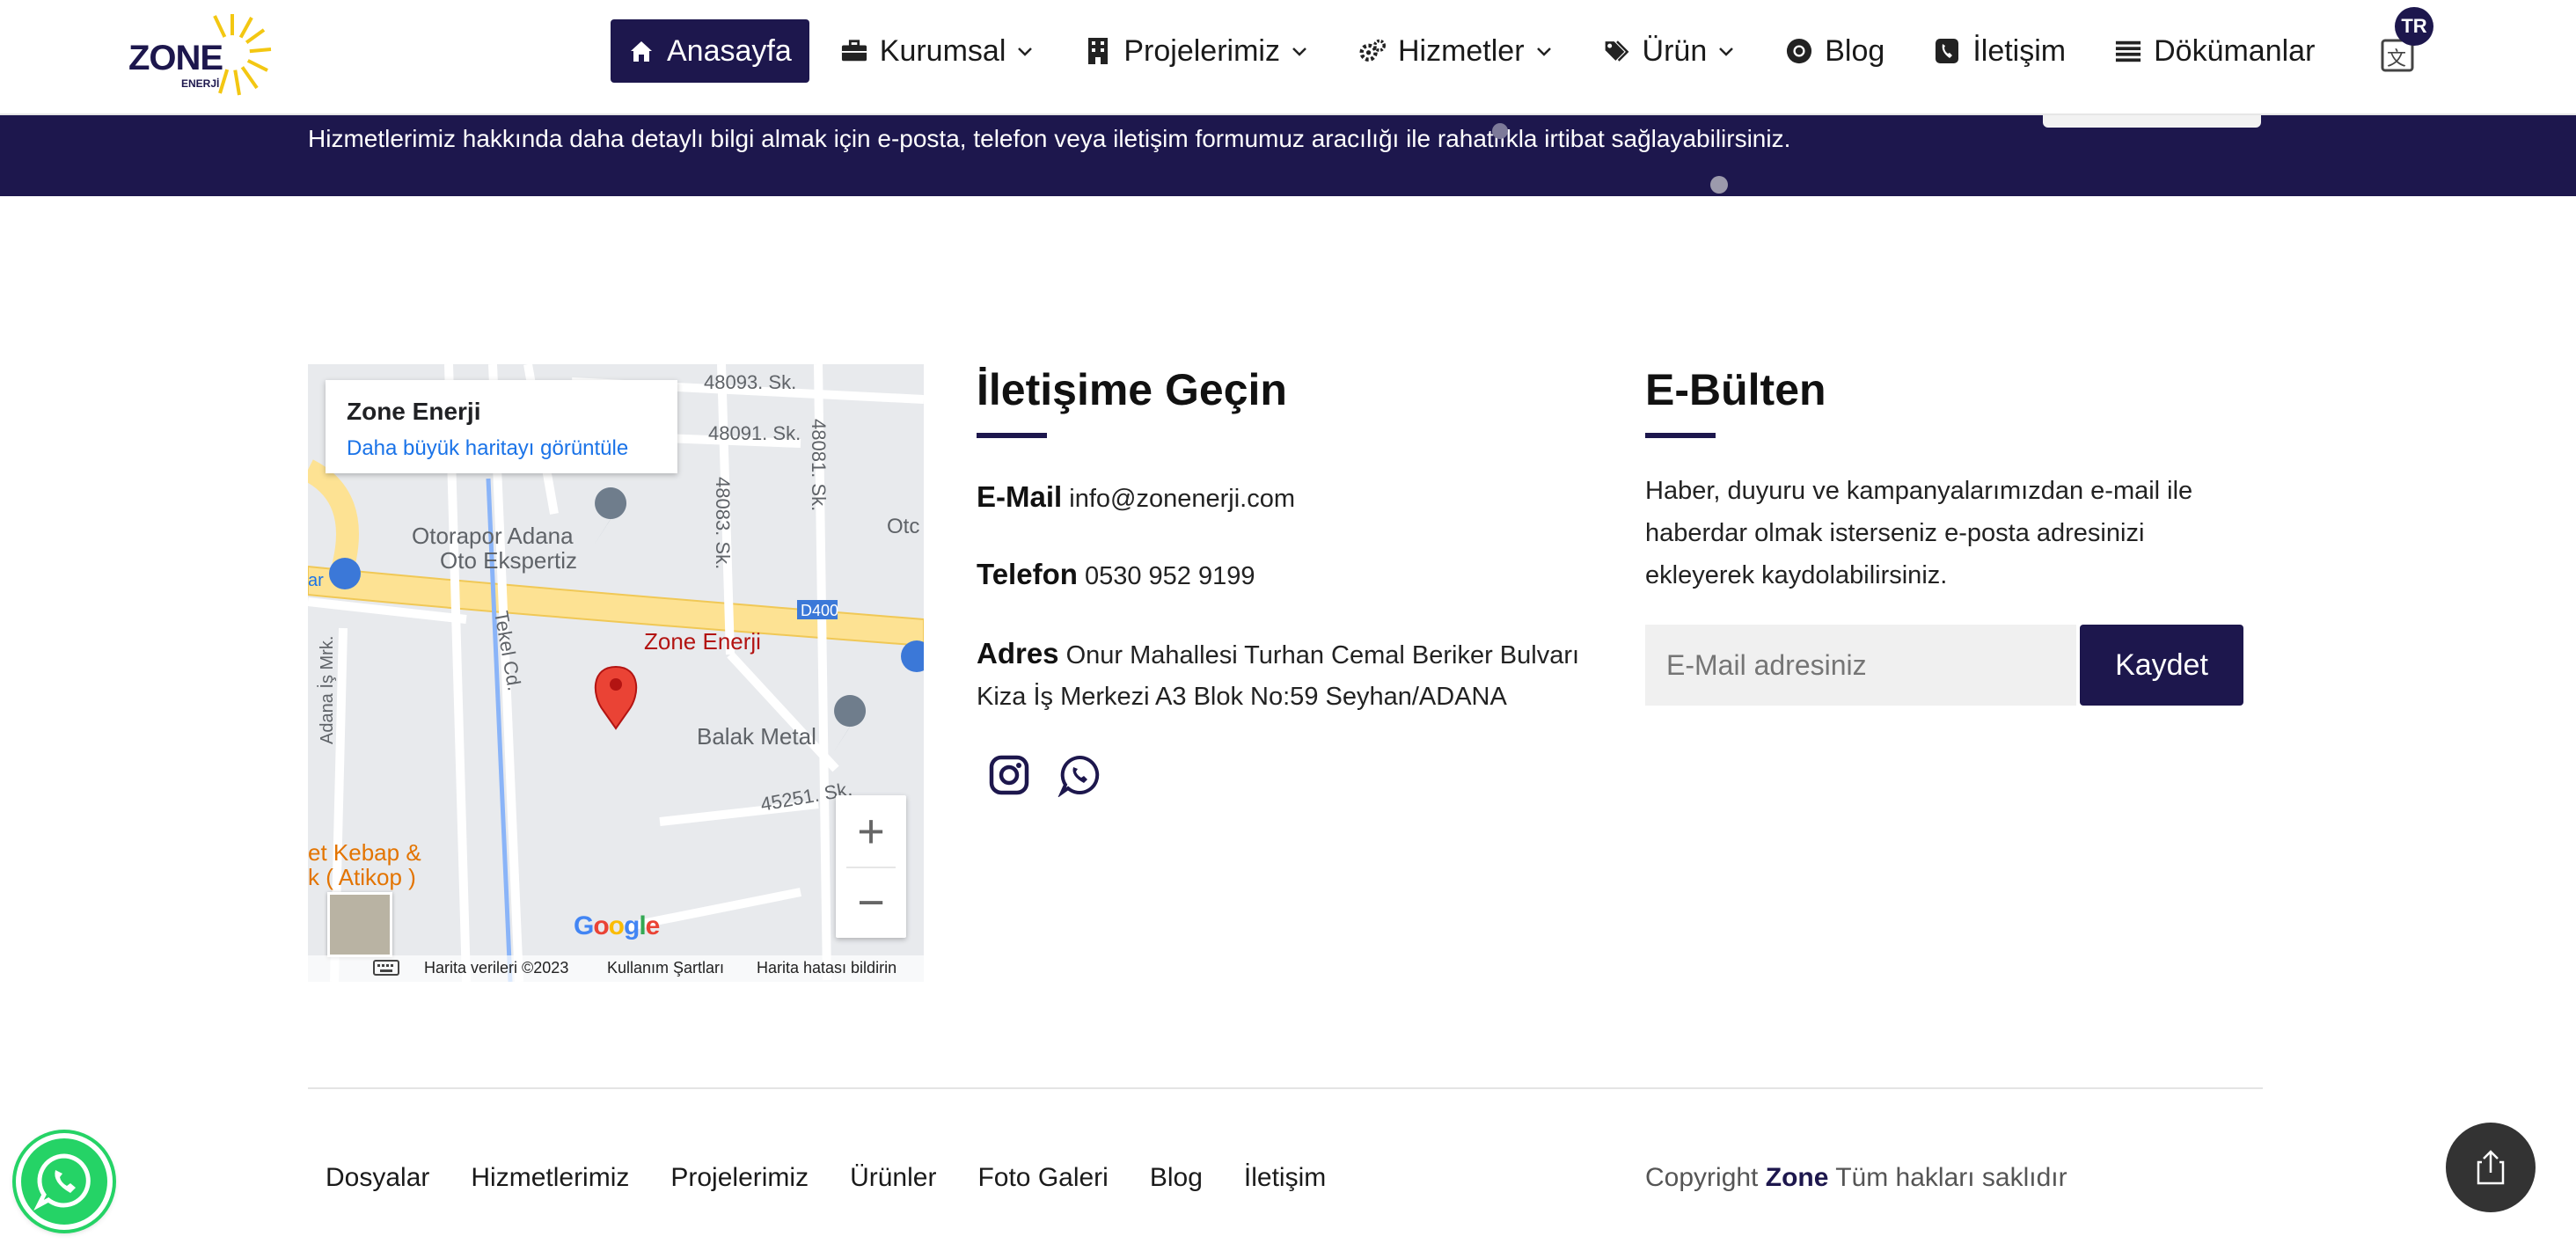 Image resolution: width=2576 pixels, height=1251 pixels. What do you see at coordinates (893, 1178) in the screenshot?
I see `footer-link-urunler: Ürünler` at bounding box center [893, 1178].